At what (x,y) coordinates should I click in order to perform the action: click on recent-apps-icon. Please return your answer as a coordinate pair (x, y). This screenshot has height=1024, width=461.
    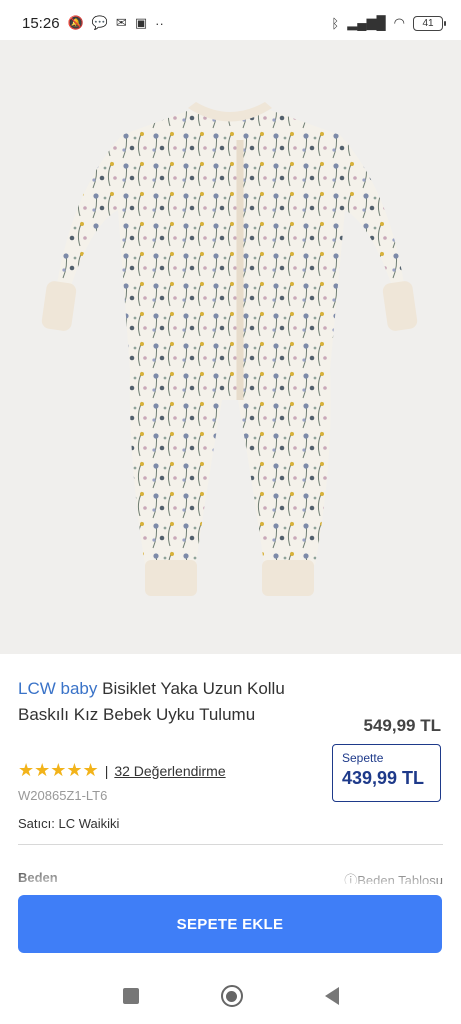
    Looking at the image, I should click on (130, 996).